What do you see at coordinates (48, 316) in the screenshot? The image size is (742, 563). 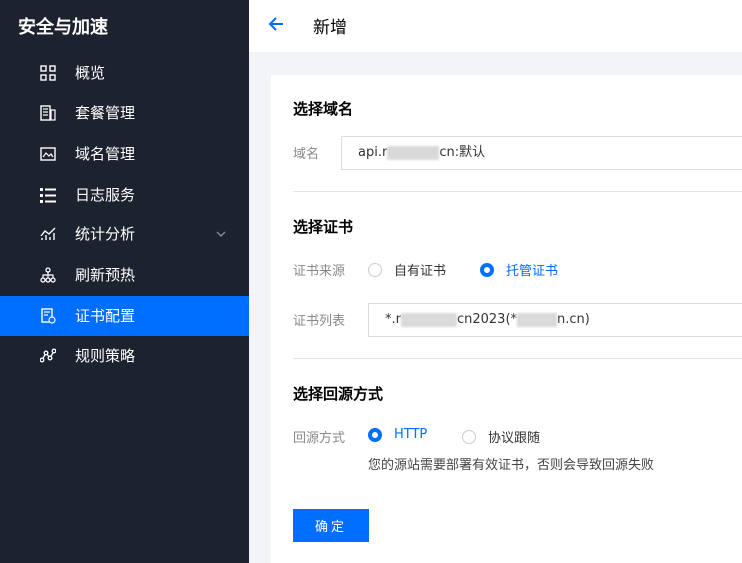 I see `certificate-icon` at bounding box center [48, 316].